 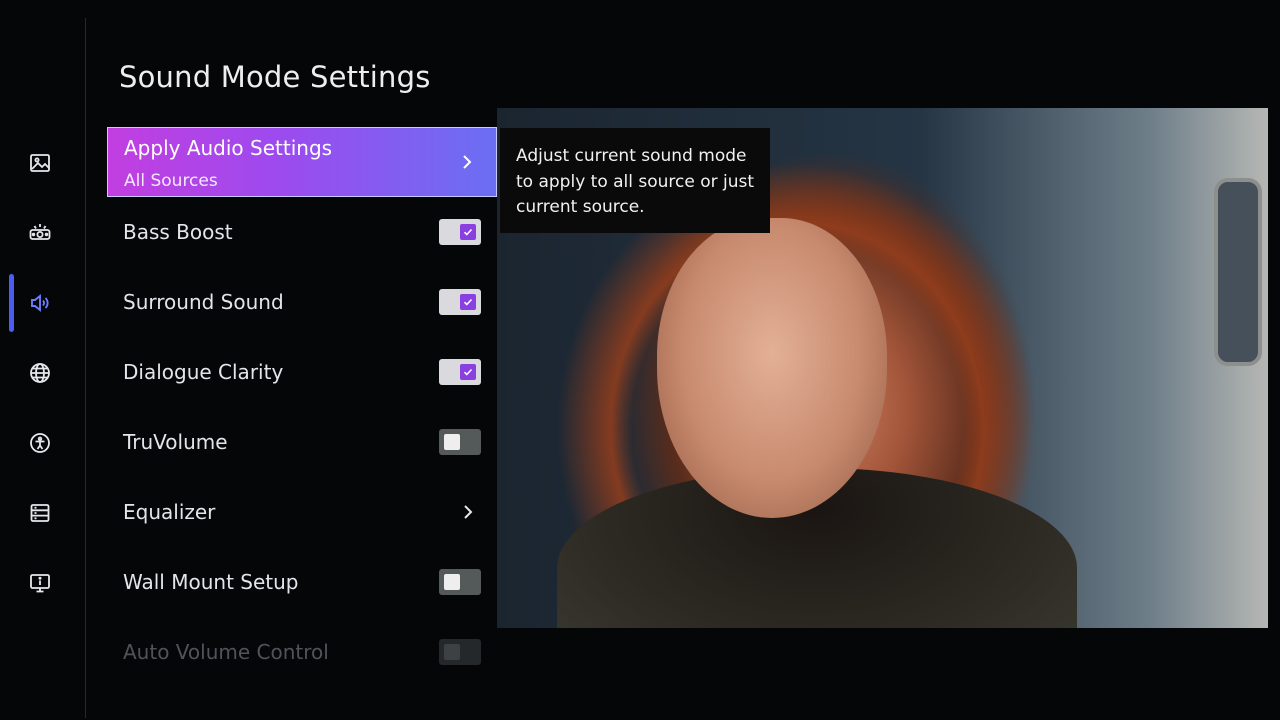 I want to click on row-label: Bass Boost, so click(x=178, y=232).